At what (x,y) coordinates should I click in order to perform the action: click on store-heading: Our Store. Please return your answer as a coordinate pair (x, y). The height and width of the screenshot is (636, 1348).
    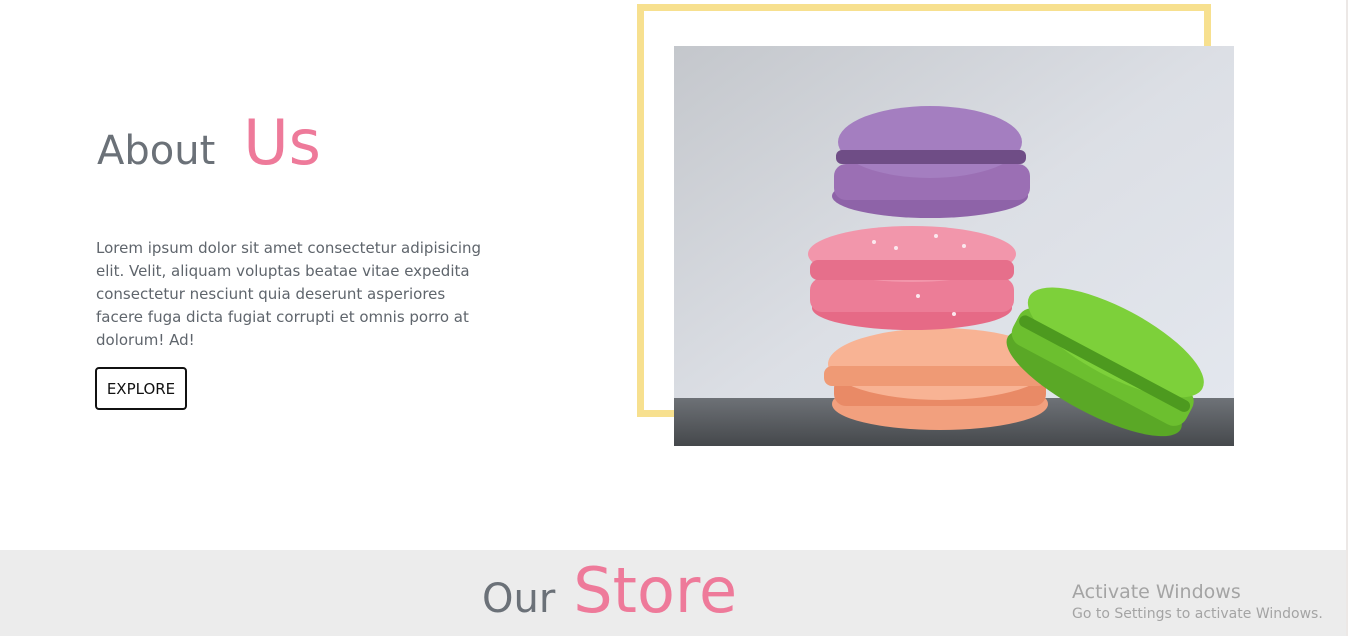
    Looking at the image, I should click on (609, 591).